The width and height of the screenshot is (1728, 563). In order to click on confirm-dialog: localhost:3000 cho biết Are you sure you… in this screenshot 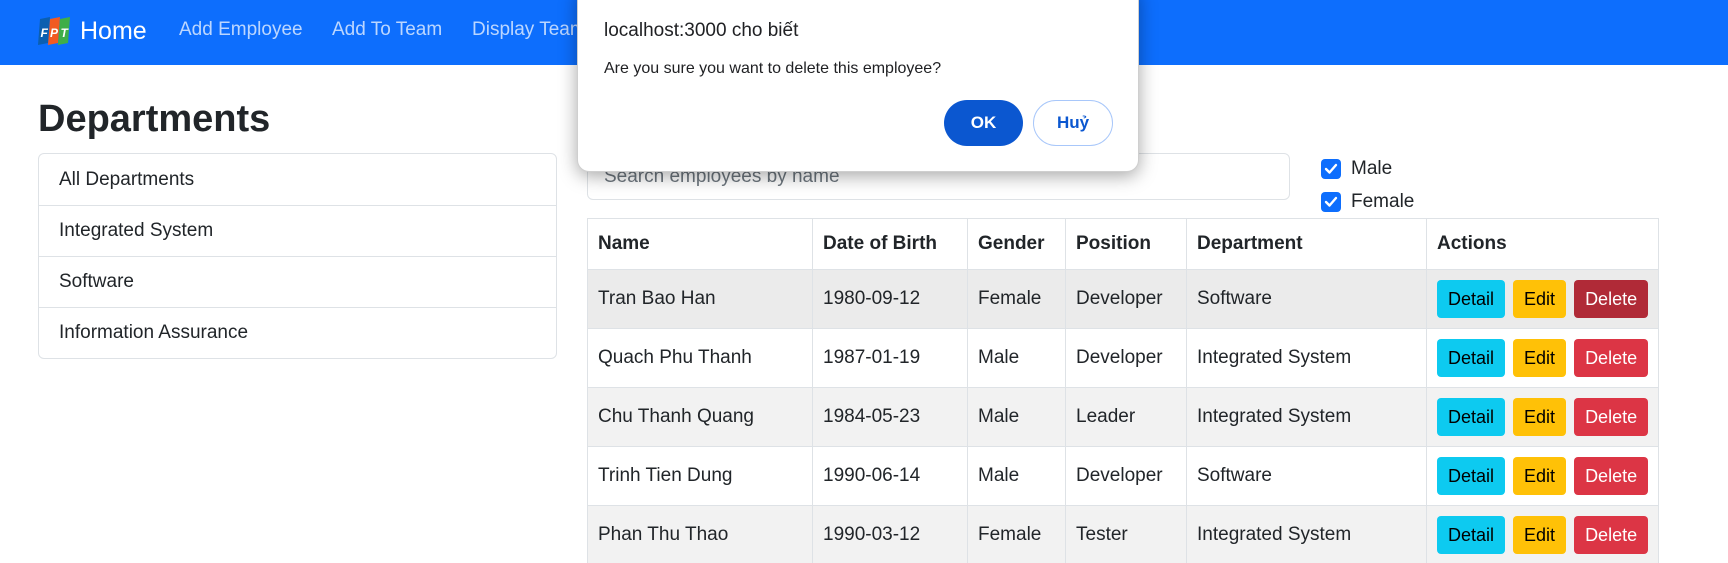, I will do `click(858, 86)`.